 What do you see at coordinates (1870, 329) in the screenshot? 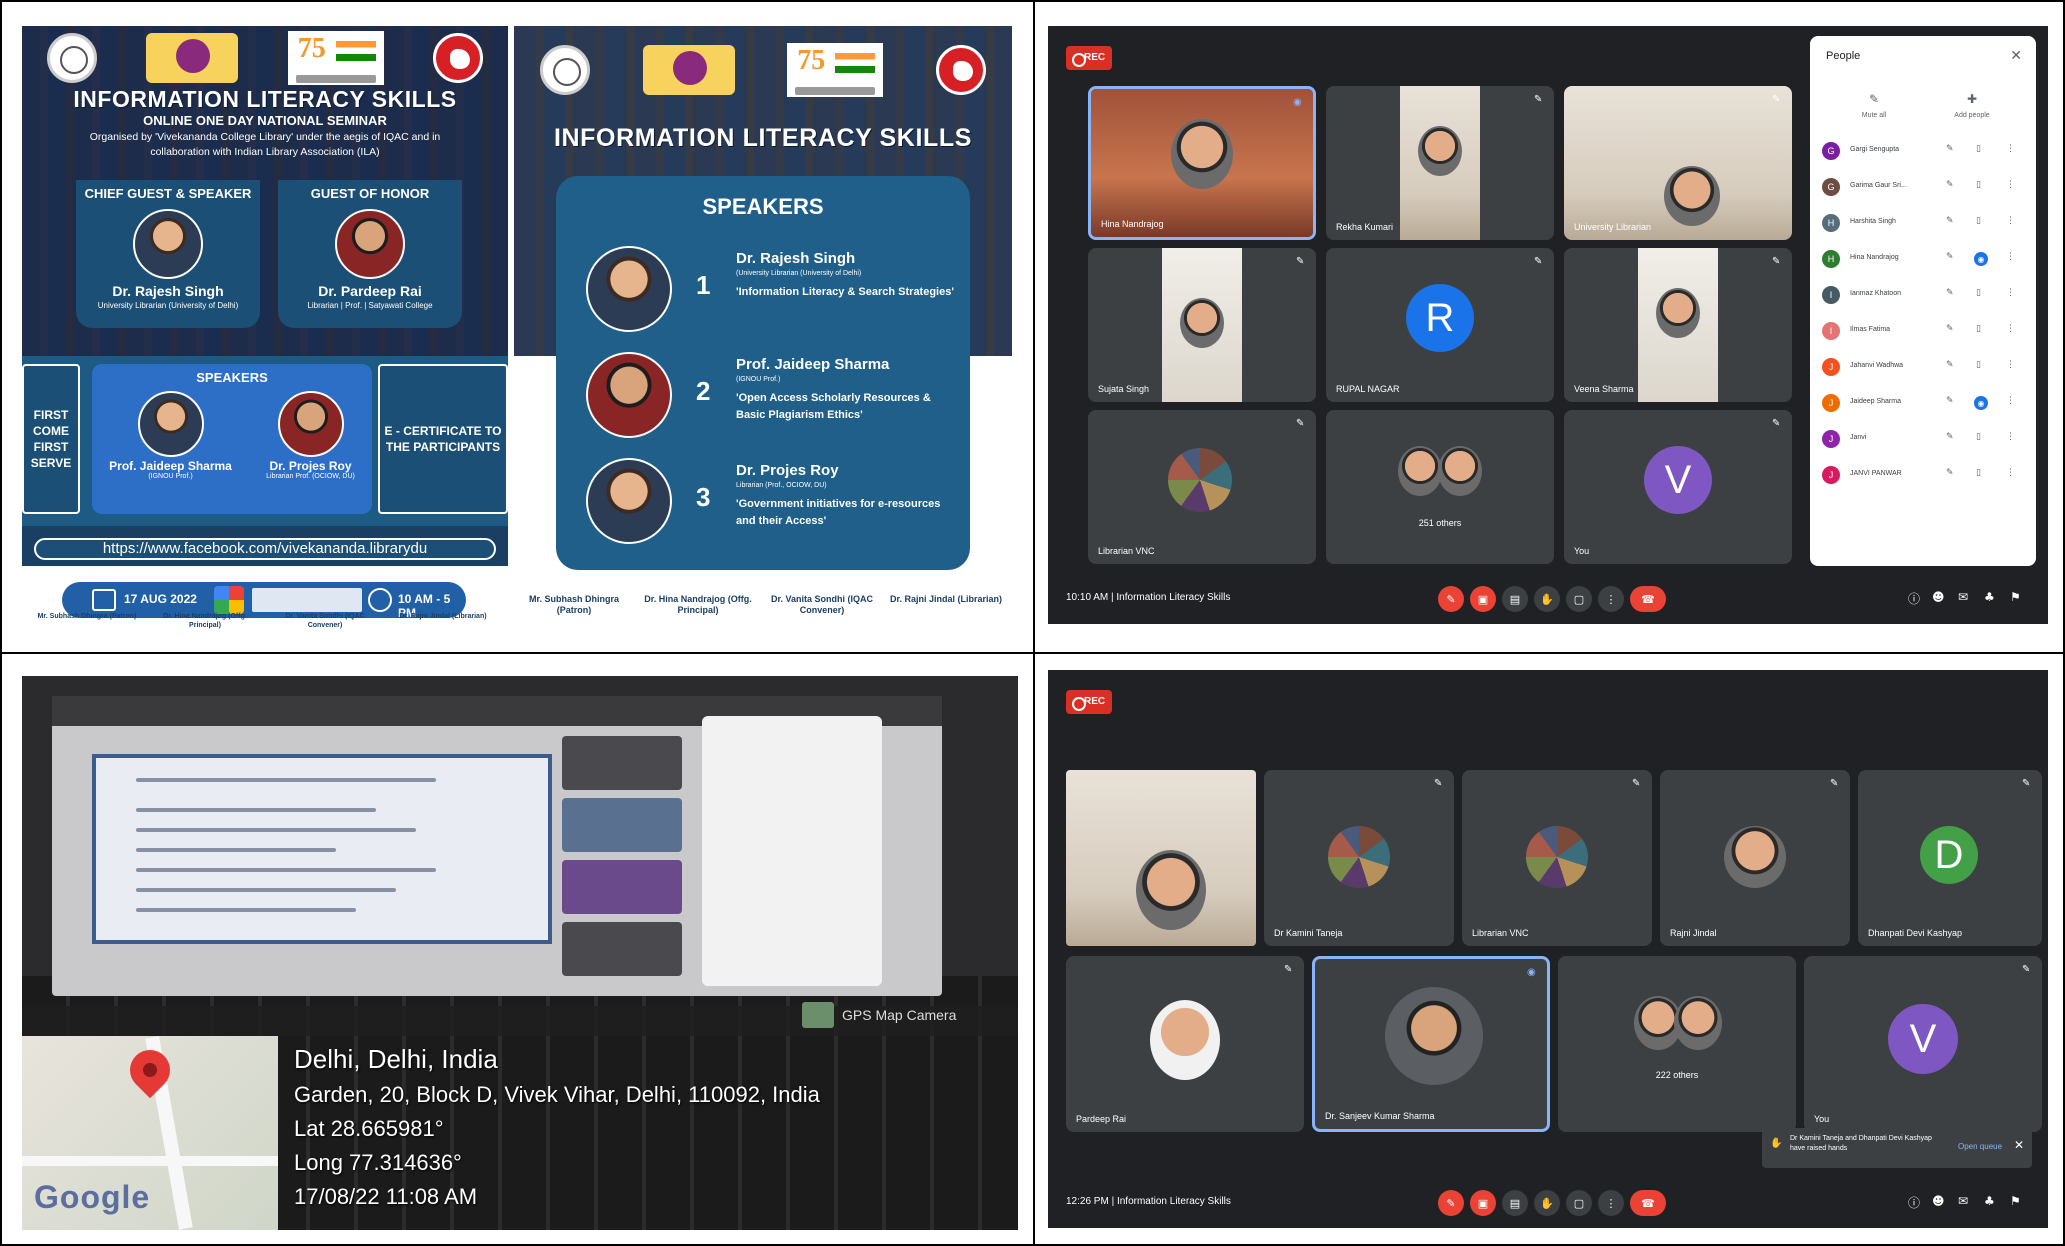
I see `participant-list-name: Ilmas Fatima` at bounding box center [1870, 329].